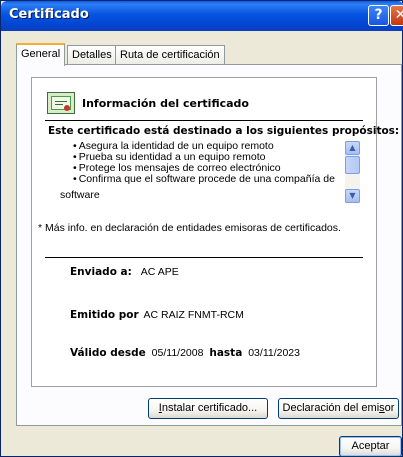 The height and width of the screenshot is (457, 403). I want to click on scroll-down-arrow-icon: ▼, so click(352, 196).